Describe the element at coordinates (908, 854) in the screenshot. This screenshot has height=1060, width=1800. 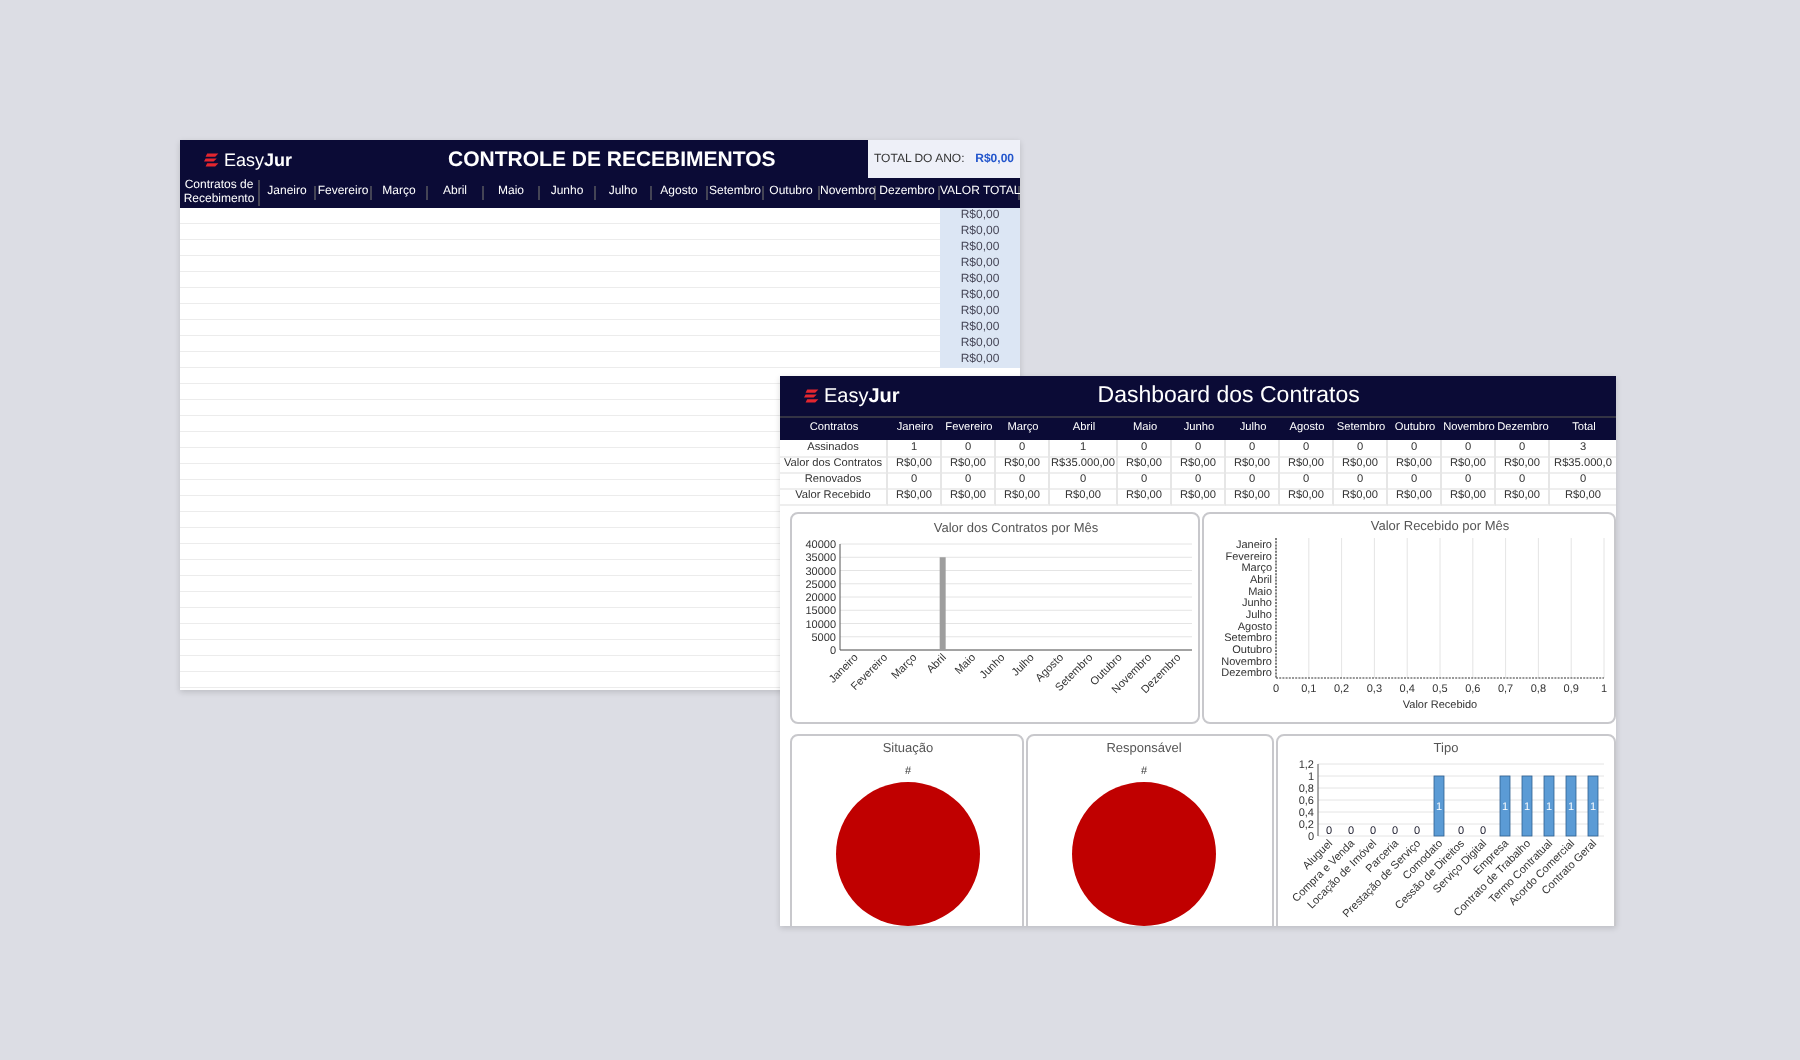
I see `pie-chart-drawing` at that location.